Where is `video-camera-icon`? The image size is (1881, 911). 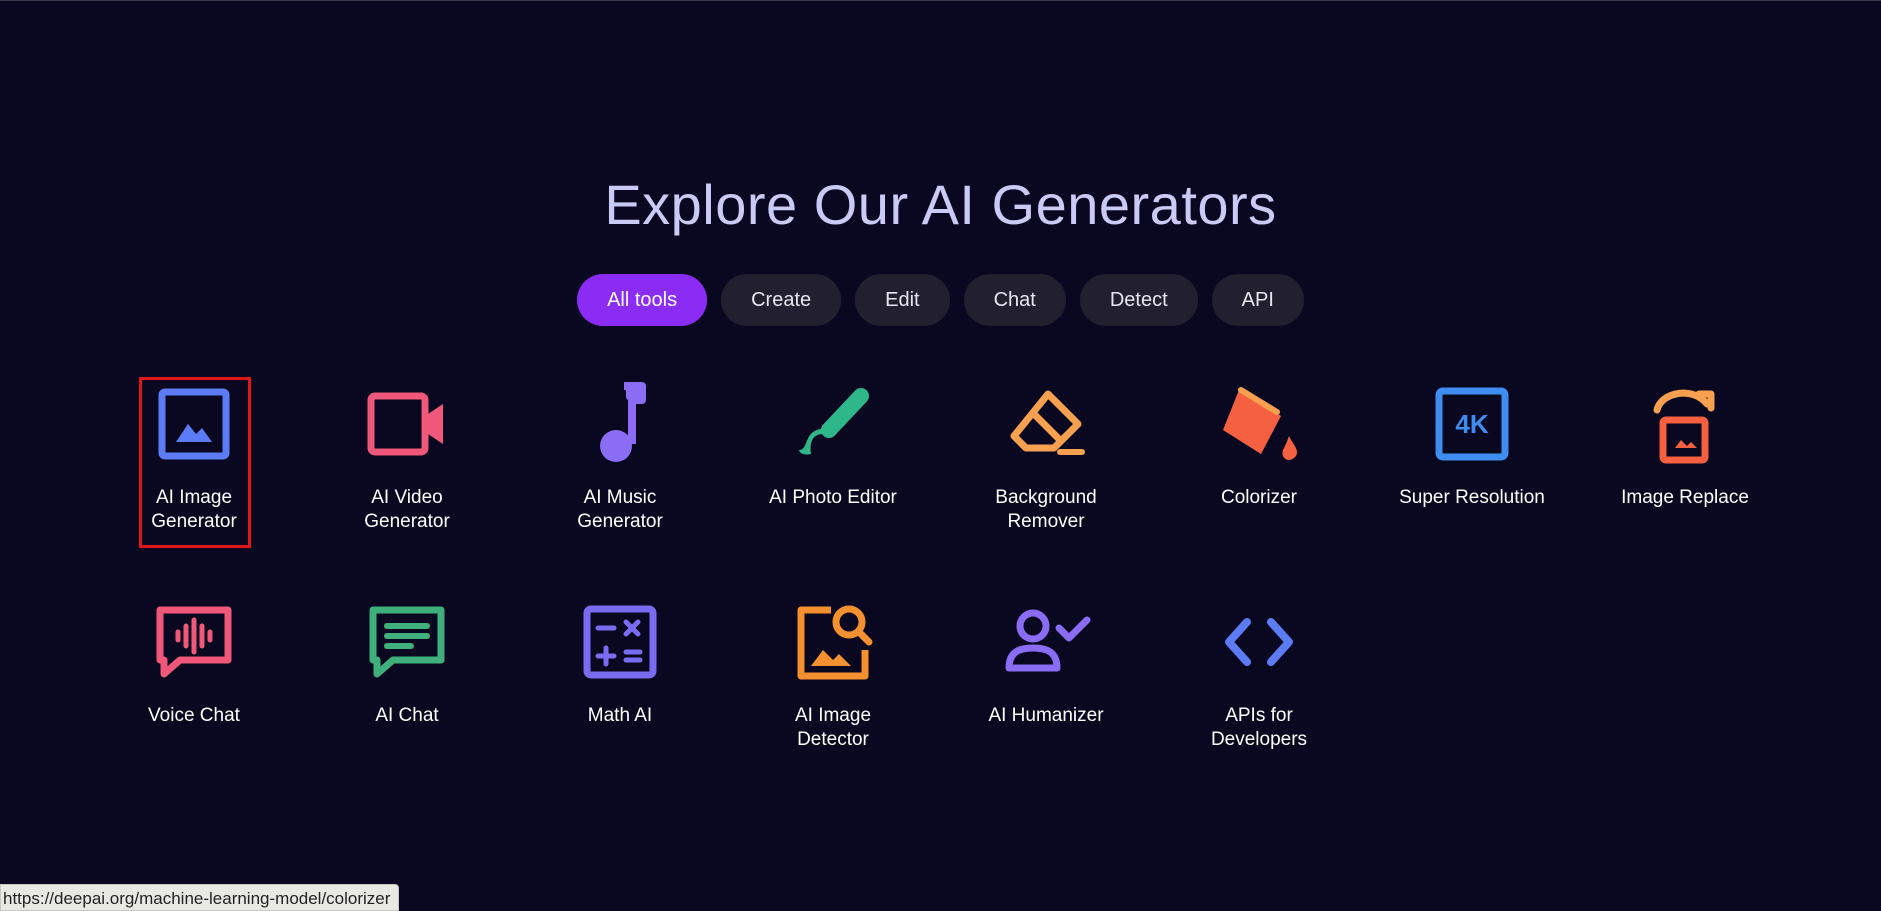 video-camera-icon is located at coordinates (407, 424).